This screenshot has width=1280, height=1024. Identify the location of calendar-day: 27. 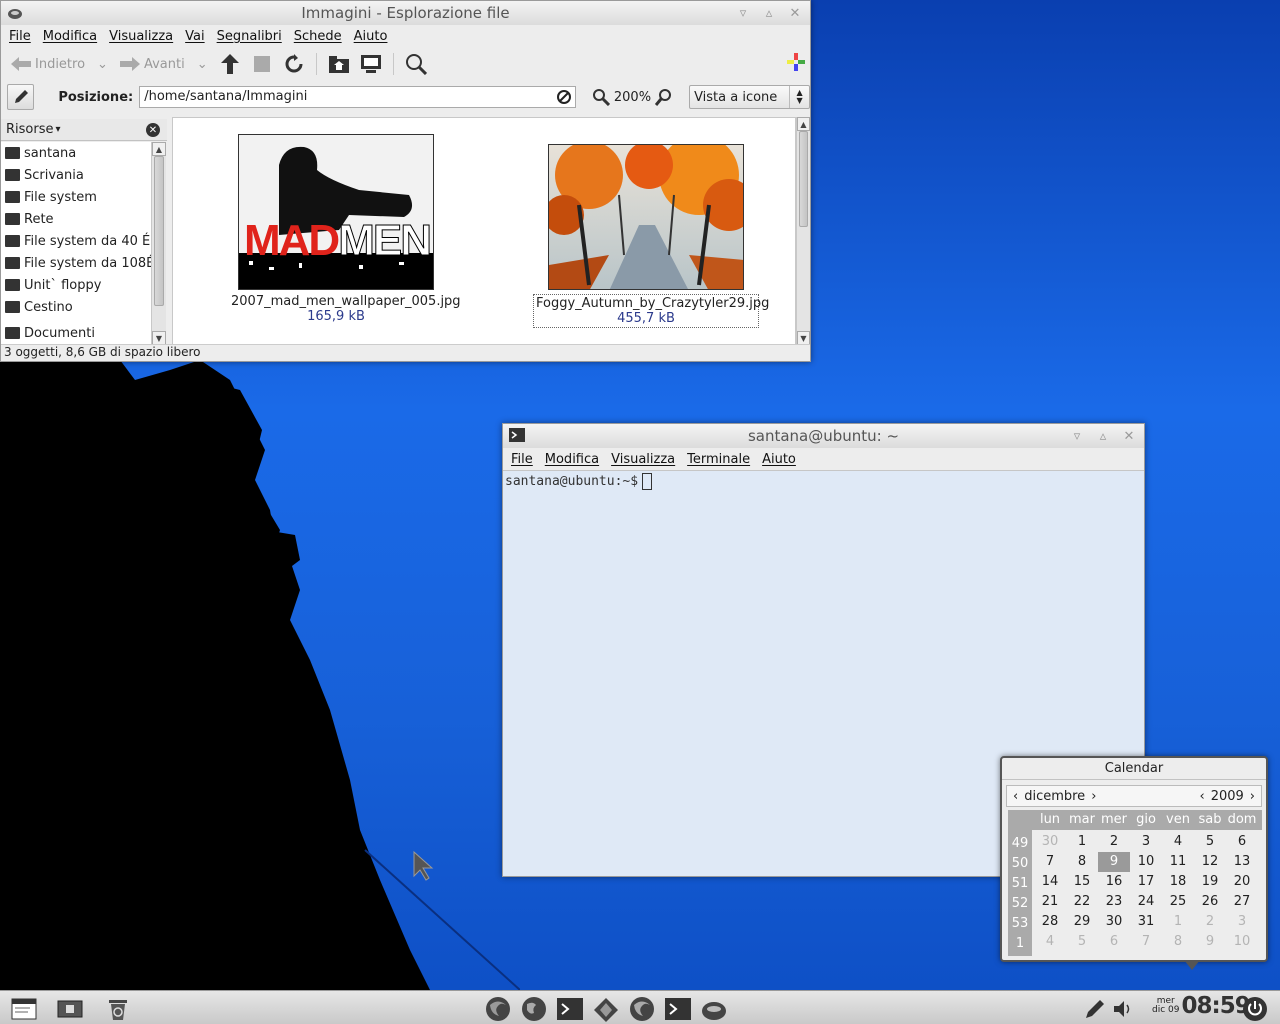
(1242, 902).